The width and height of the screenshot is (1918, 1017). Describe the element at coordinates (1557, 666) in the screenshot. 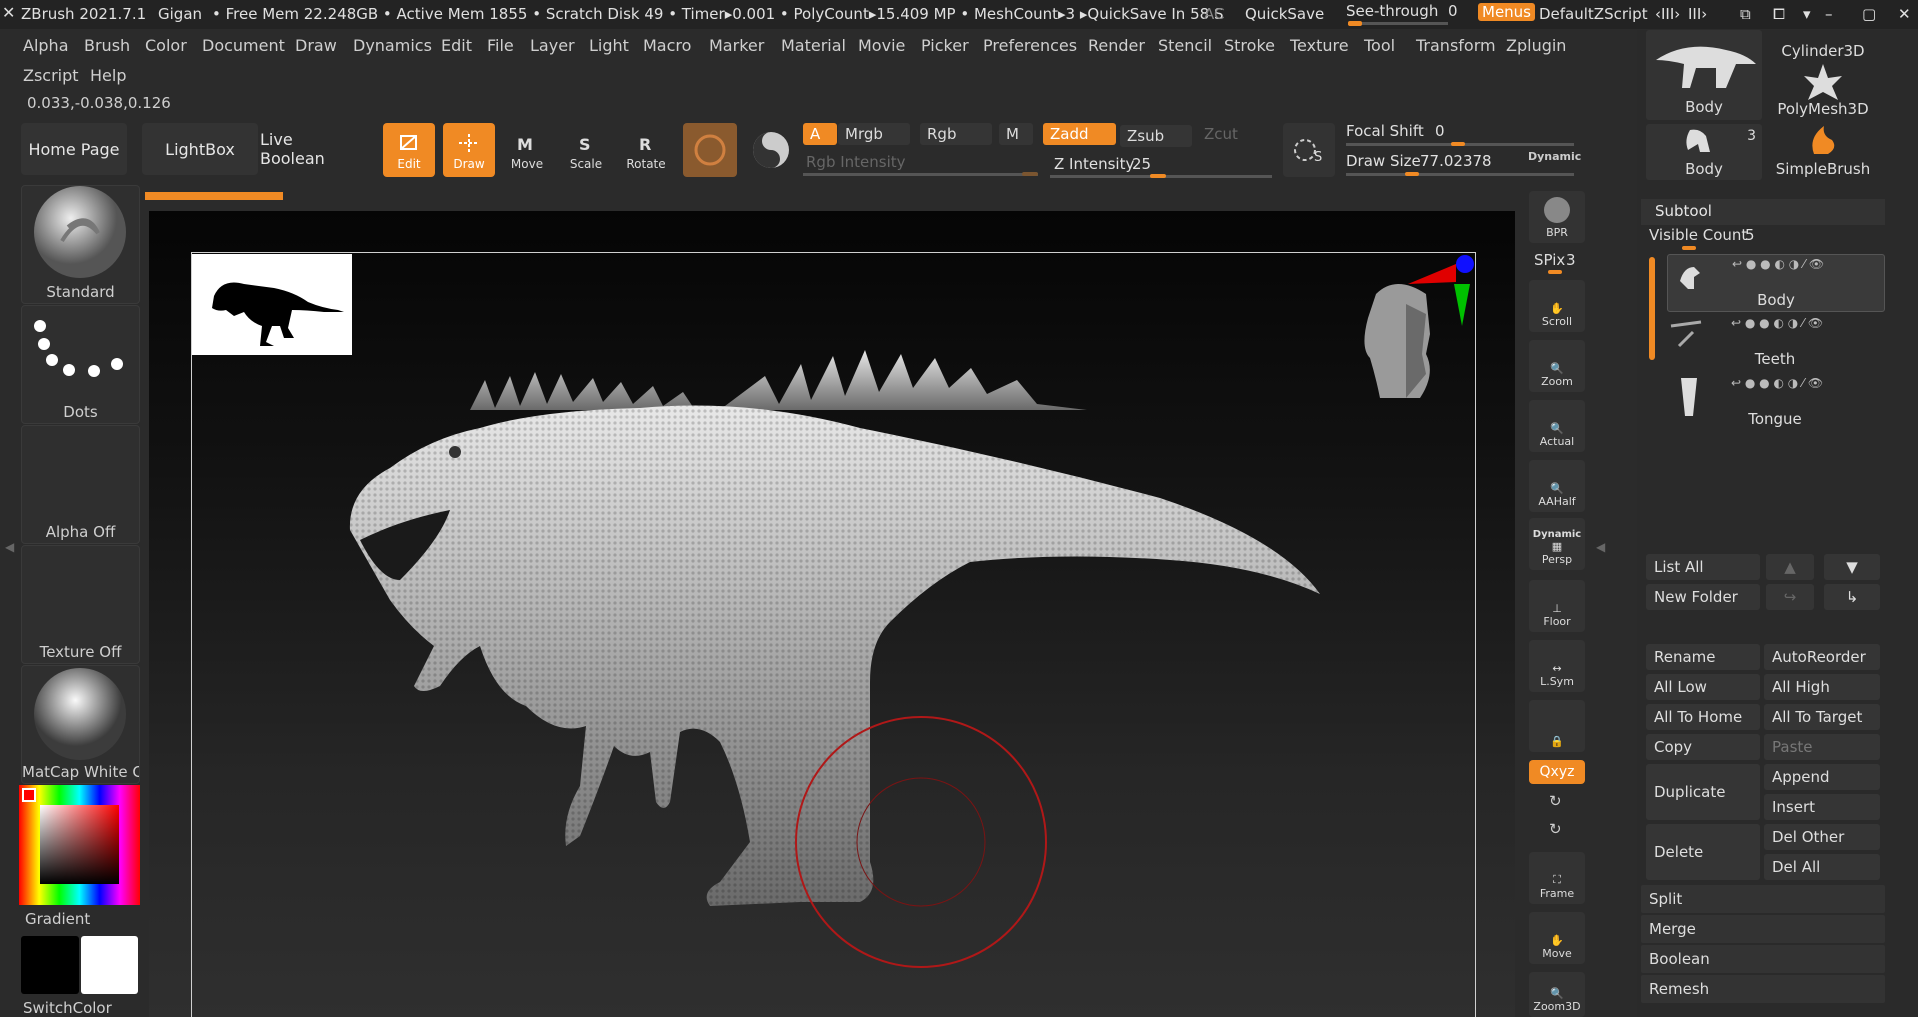

I see `lsym-button: ↔ L.Sym` at that location.